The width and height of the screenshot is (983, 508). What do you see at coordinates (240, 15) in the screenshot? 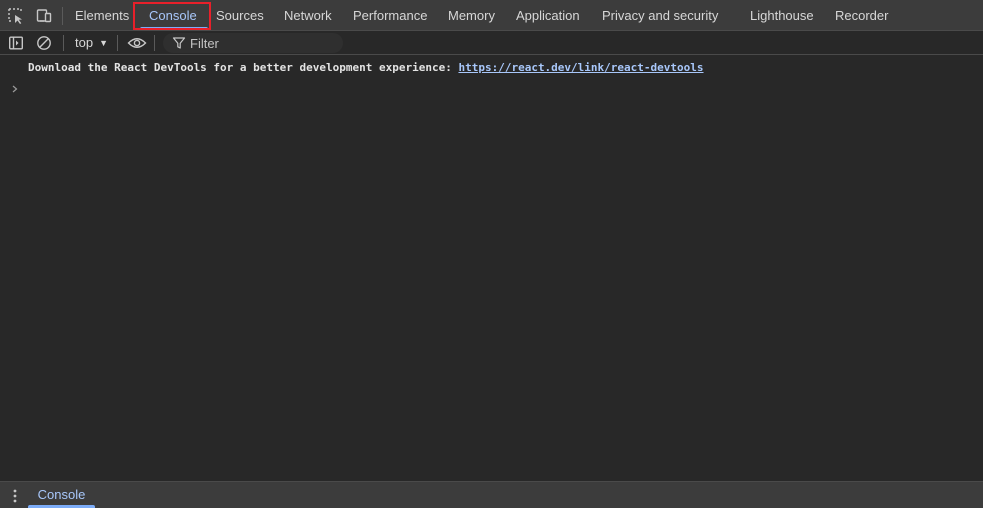
I see `tab-sources: Sources` at bounding box center [240, 15].